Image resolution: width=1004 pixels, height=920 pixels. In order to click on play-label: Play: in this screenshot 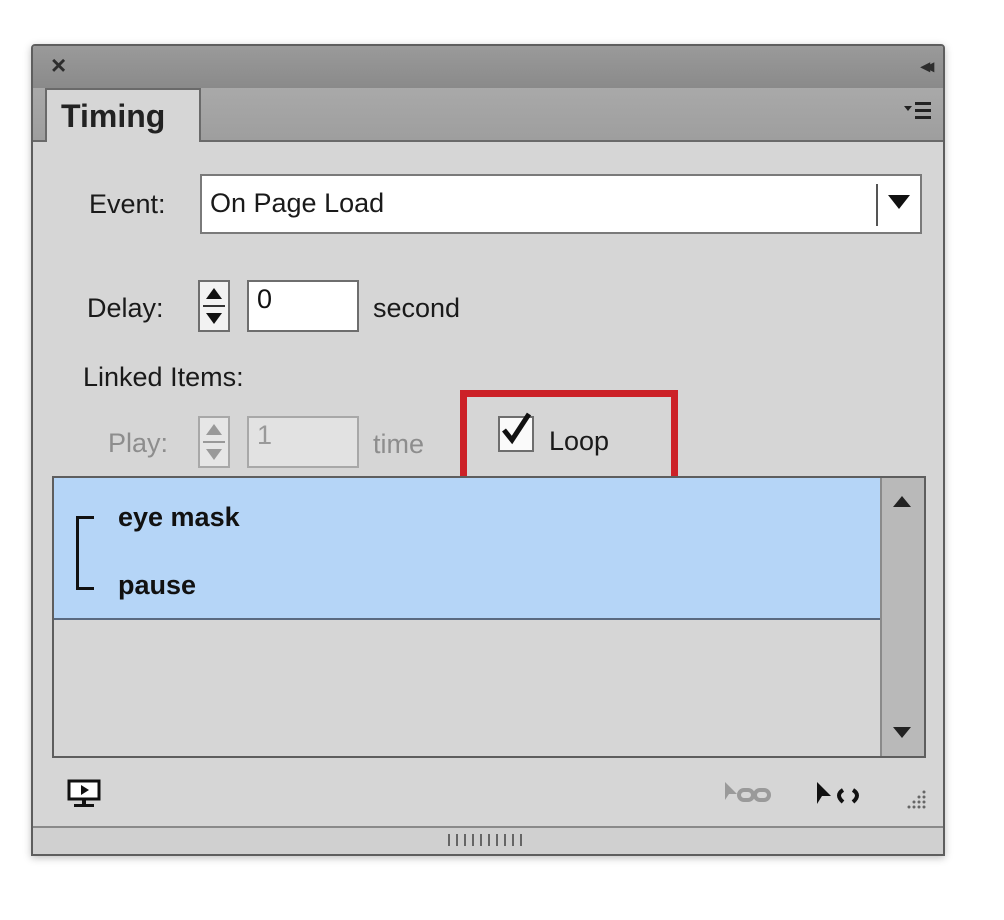, I will do `click(138, 443)`.